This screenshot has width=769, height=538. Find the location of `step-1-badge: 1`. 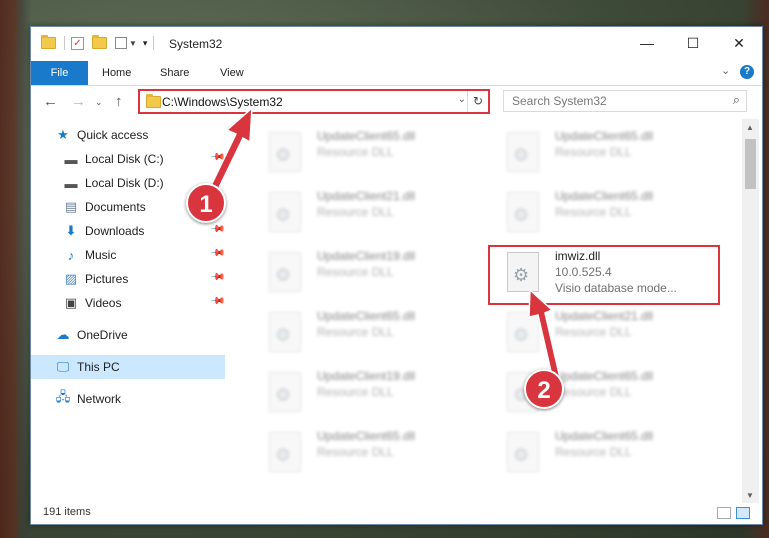

step-1-badge: 1 is located at coordinates (206, 203).